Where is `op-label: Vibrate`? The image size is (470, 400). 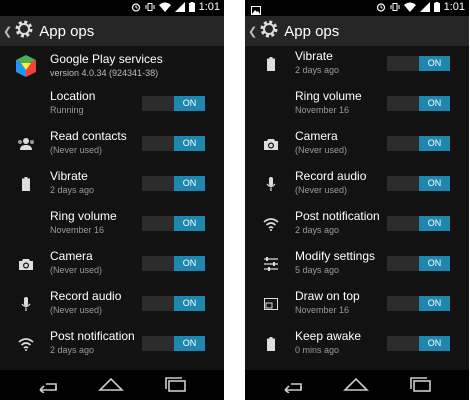
op-label: Vibrate is located at coordinates (314, 56).